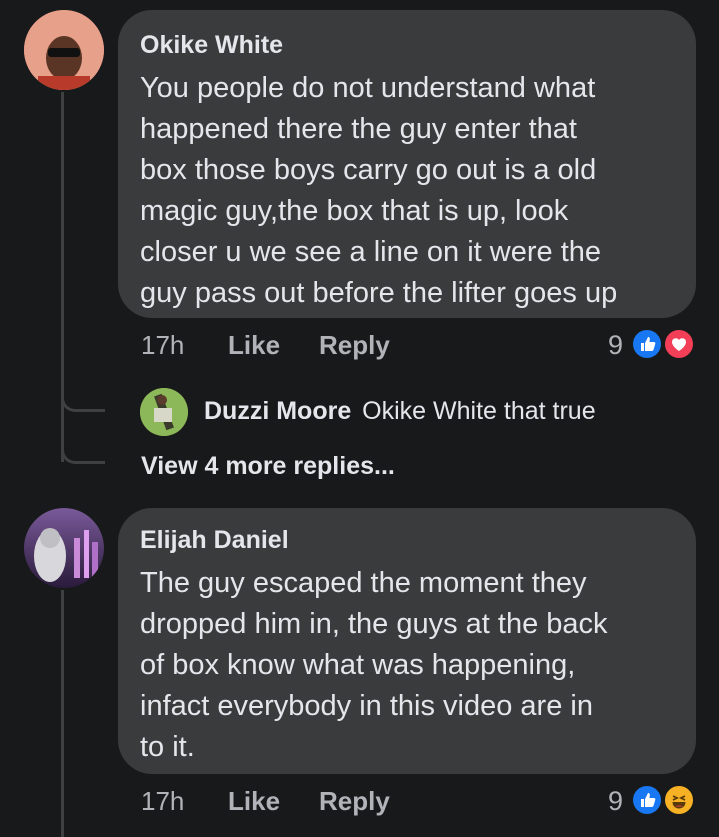 This screenshot has width=719, height=837. What do you see at coordinates (679, 344) in the screenshot?
I see `love-reaction-icon` at bounding box center [679, 344].